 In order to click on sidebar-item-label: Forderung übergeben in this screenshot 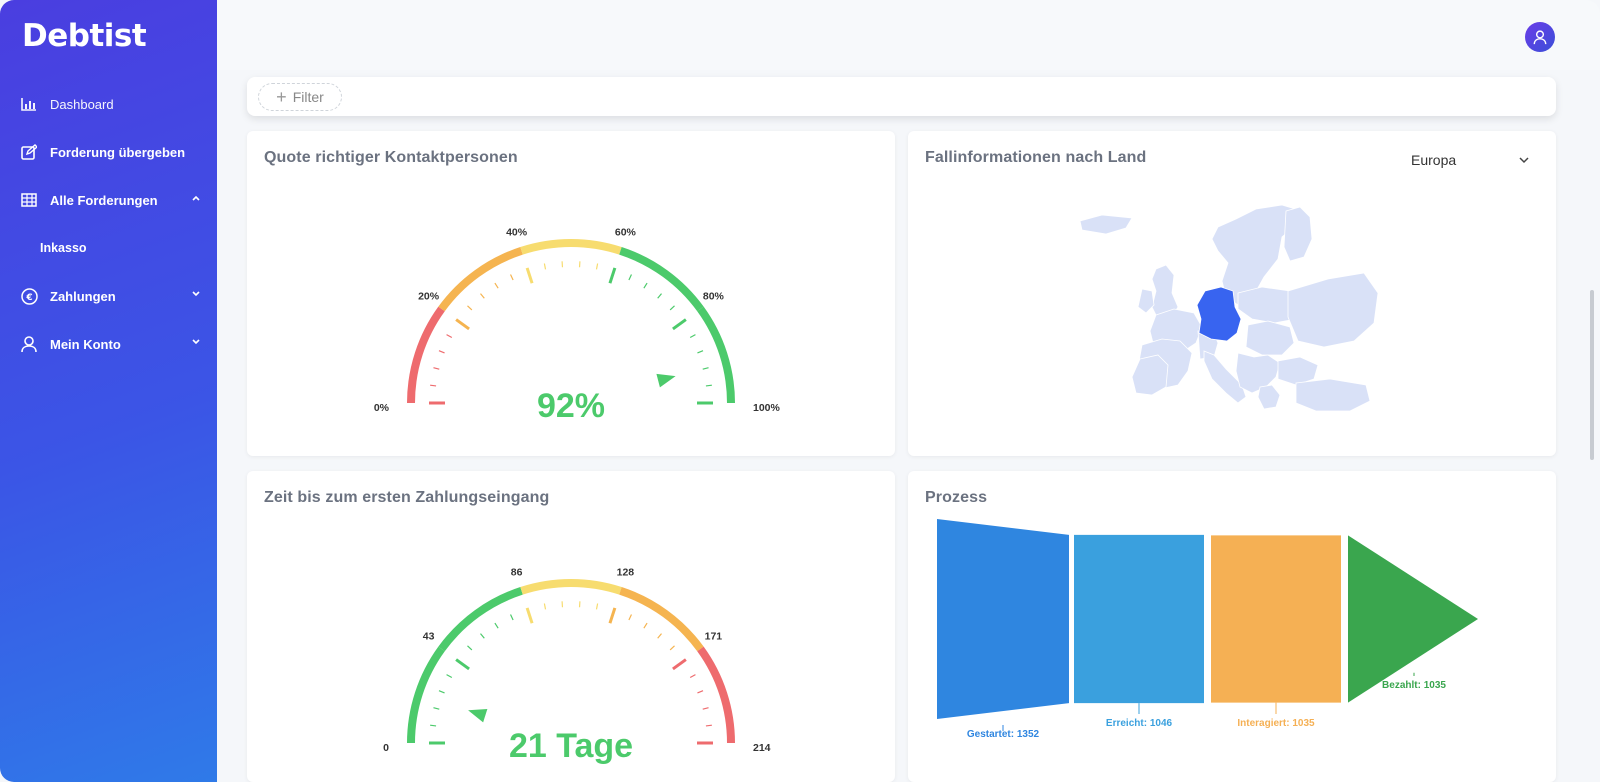, I will do `click(118, 152)`.